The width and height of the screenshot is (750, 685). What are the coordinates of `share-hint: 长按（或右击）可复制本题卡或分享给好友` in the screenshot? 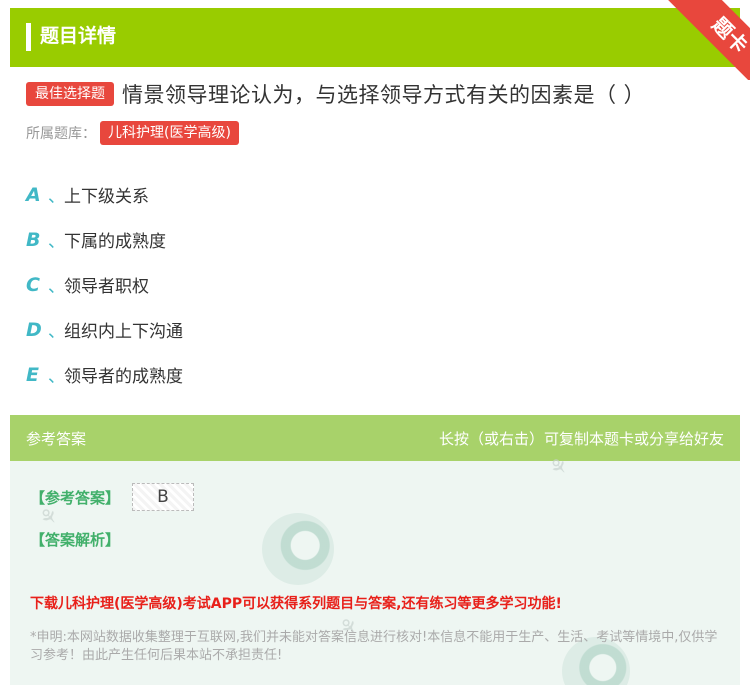 It's located at (581, 439).